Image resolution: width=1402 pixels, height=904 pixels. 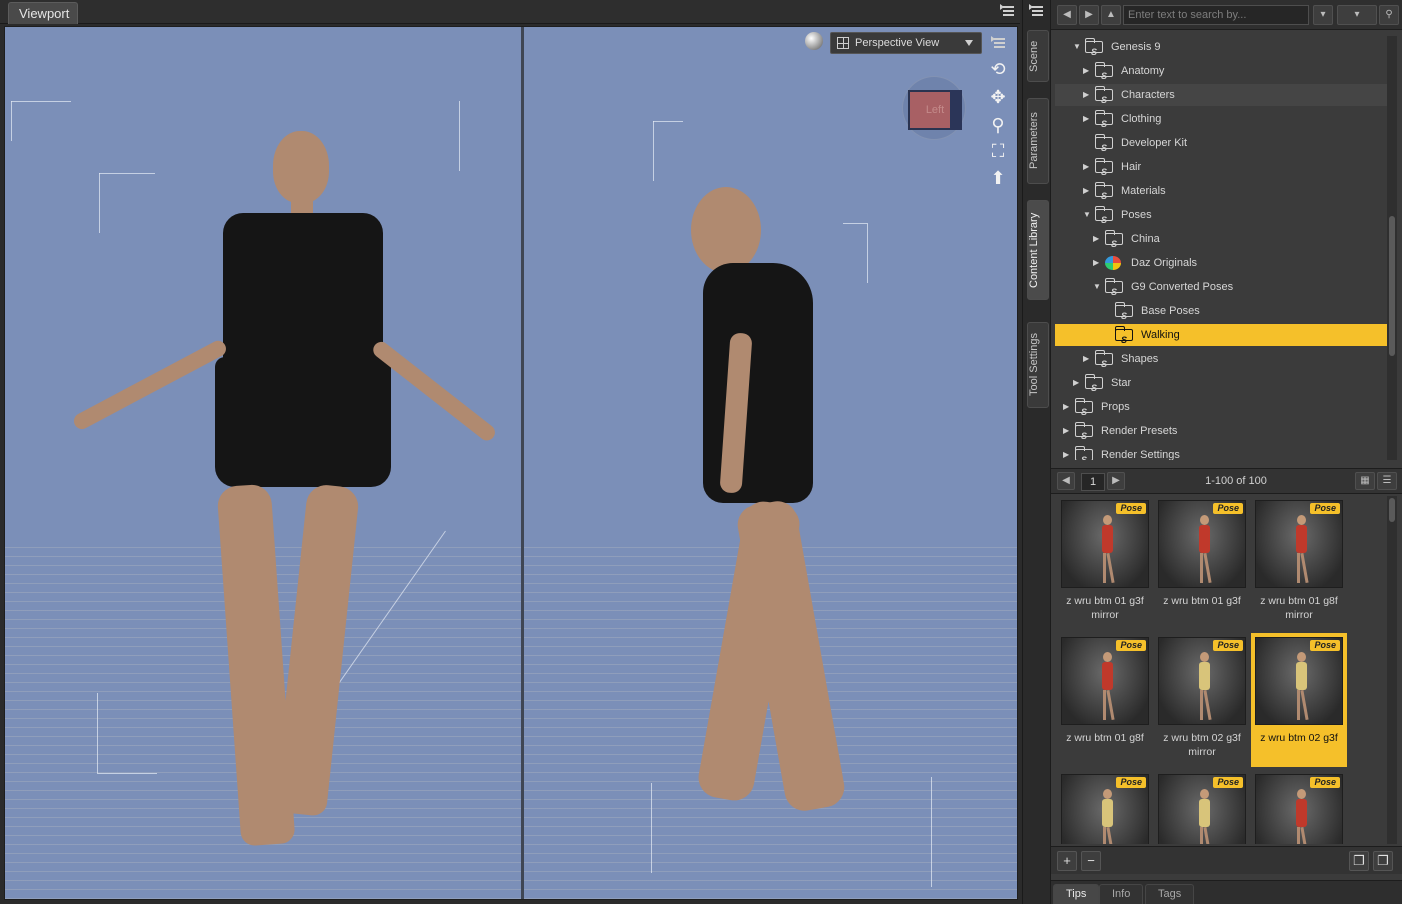 What do you see at coordinates (1221, 193) in the screenshot?
I see `tree-item: ▶ Materials` at bounding box center [1221, 193].